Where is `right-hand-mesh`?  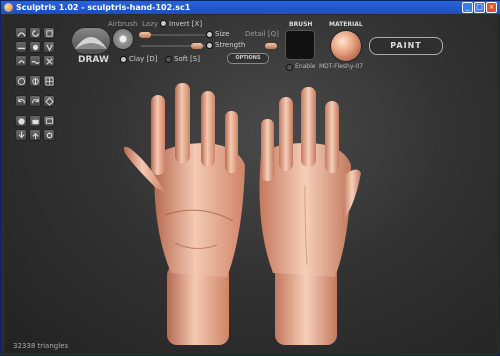
right-hand-mesh is located at coordinates (310, 216).